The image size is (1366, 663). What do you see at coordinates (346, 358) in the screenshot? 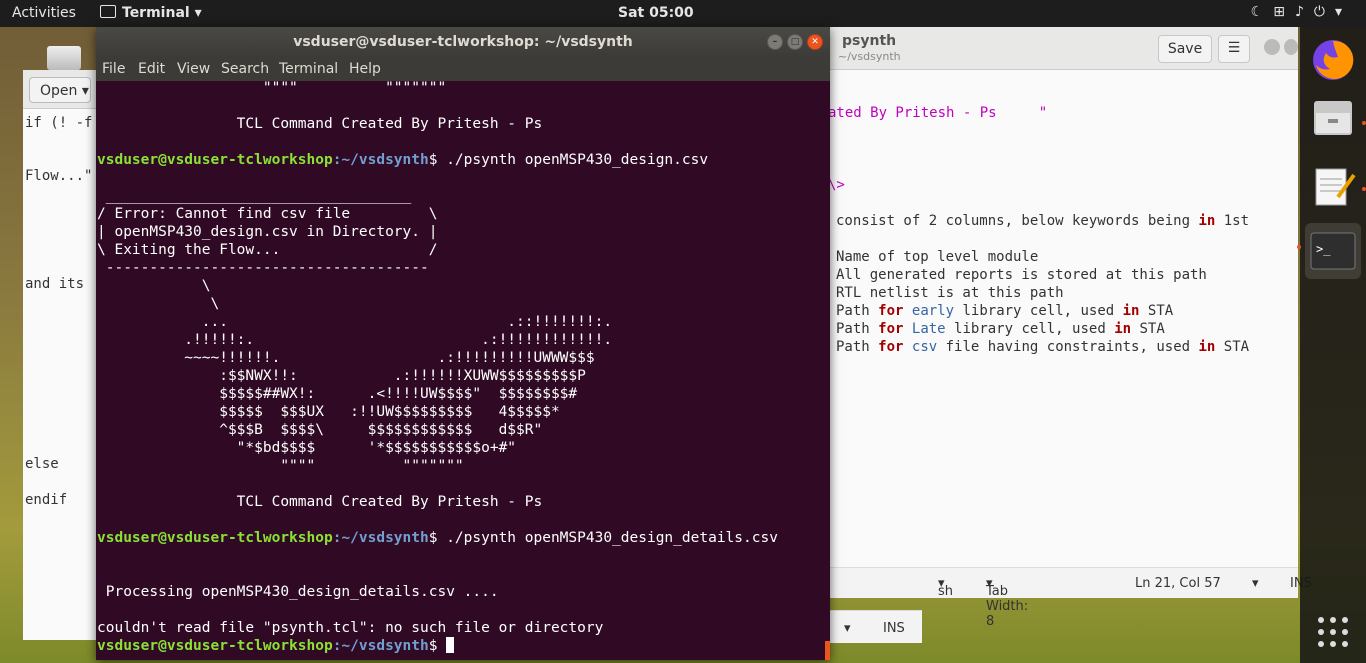
I see `art-line: ~~~~!!!!!!. .:!!!!!!!!!UWWW$$$` at bounding box center [346, 358].